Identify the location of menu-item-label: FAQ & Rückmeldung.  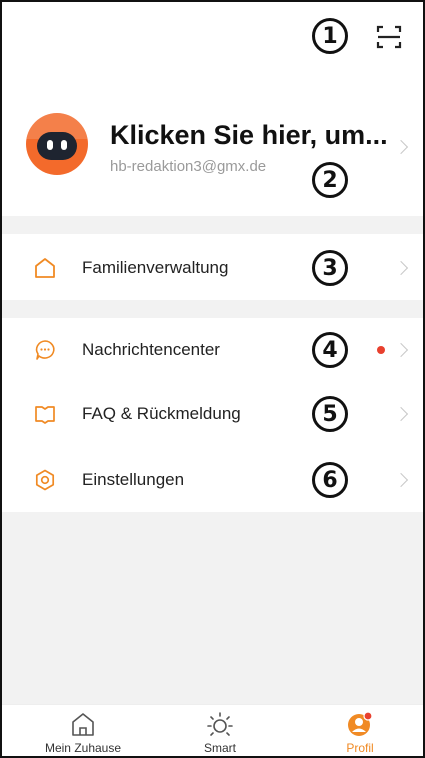
(161, 413).